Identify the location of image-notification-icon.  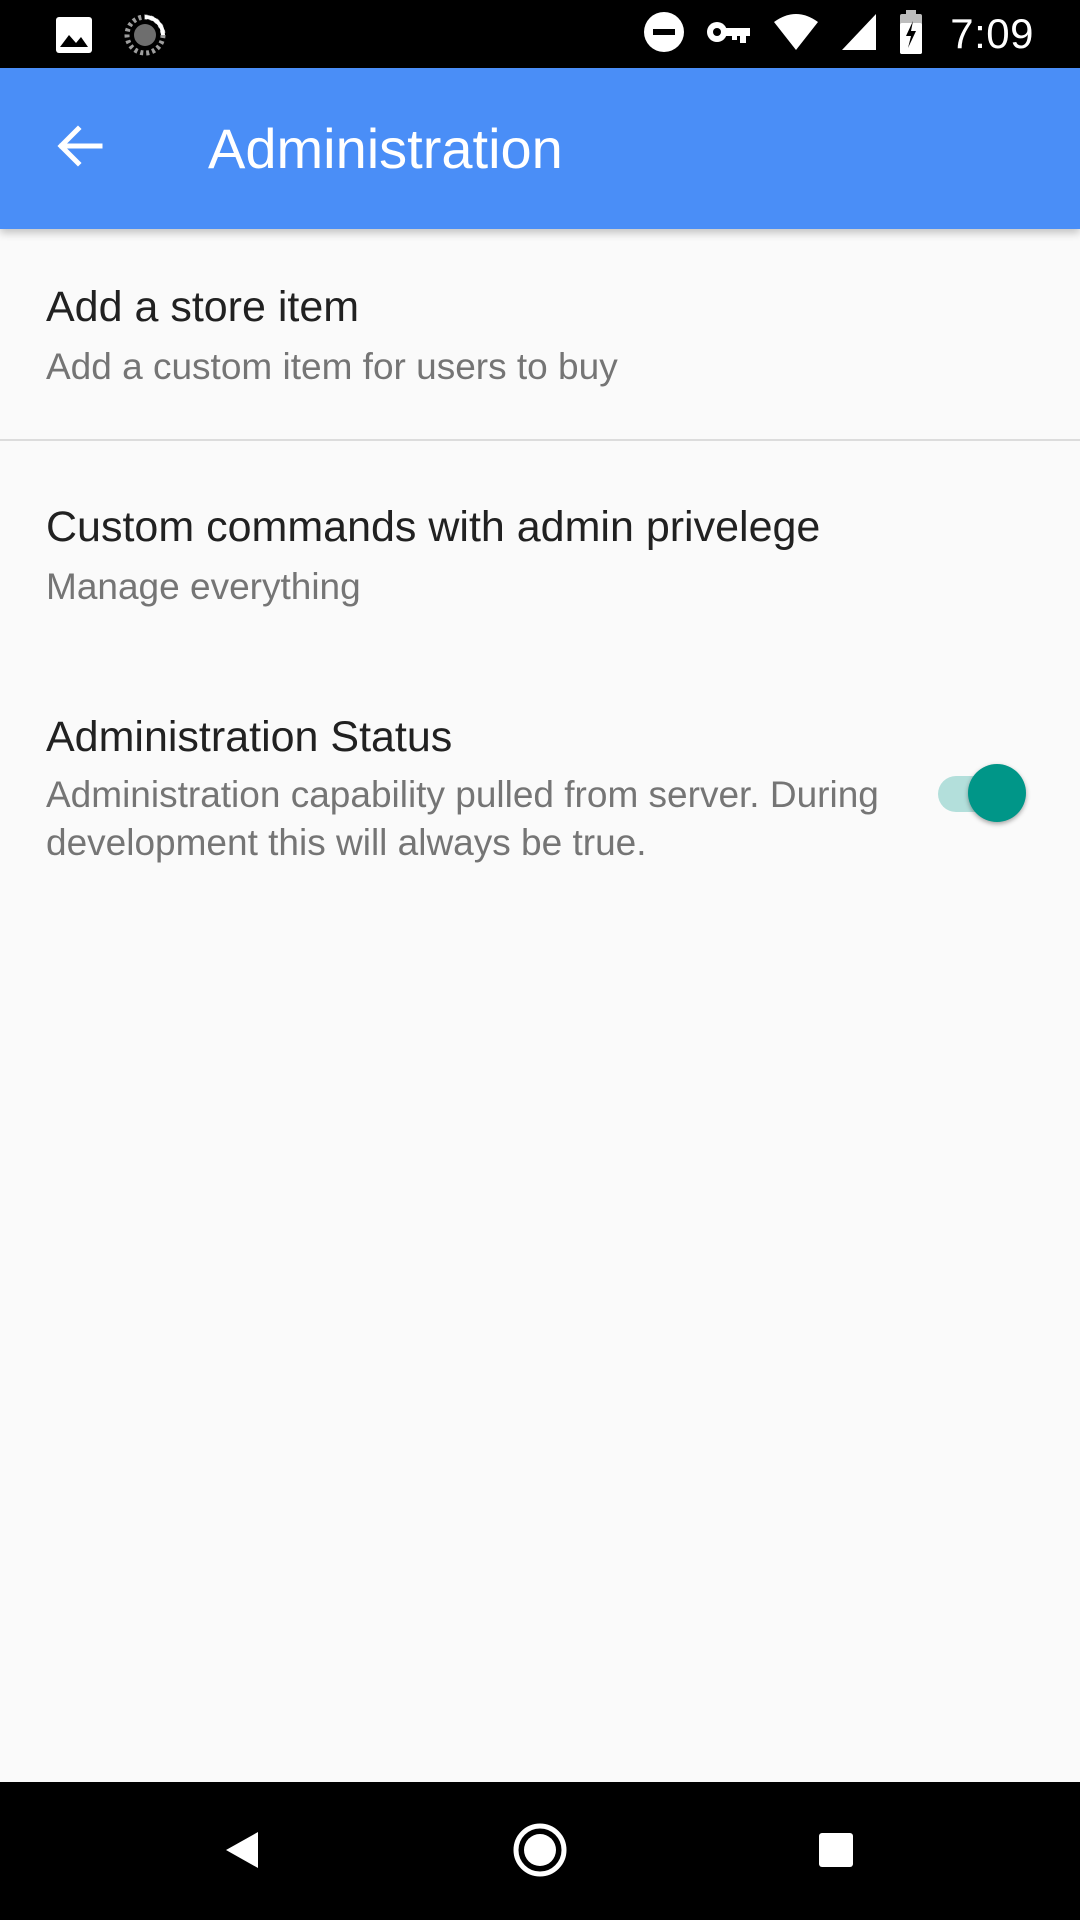
(74, 37).